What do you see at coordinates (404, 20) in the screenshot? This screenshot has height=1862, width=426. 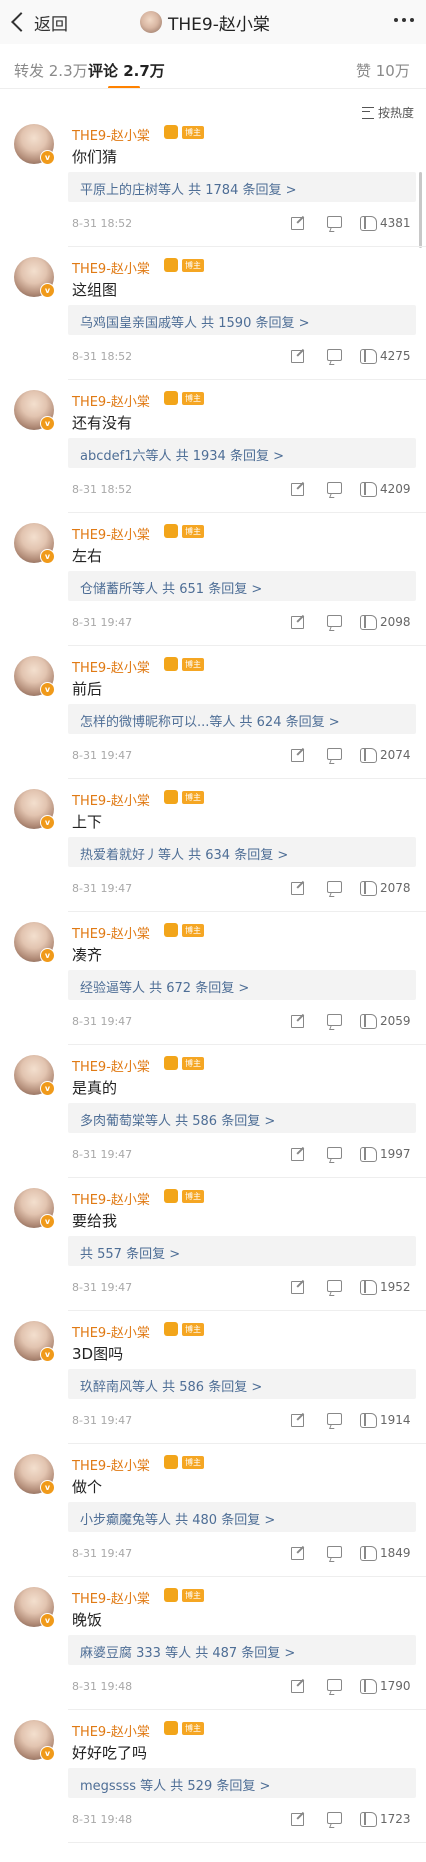 I see `more-icon` at bounding box center [404, 20].